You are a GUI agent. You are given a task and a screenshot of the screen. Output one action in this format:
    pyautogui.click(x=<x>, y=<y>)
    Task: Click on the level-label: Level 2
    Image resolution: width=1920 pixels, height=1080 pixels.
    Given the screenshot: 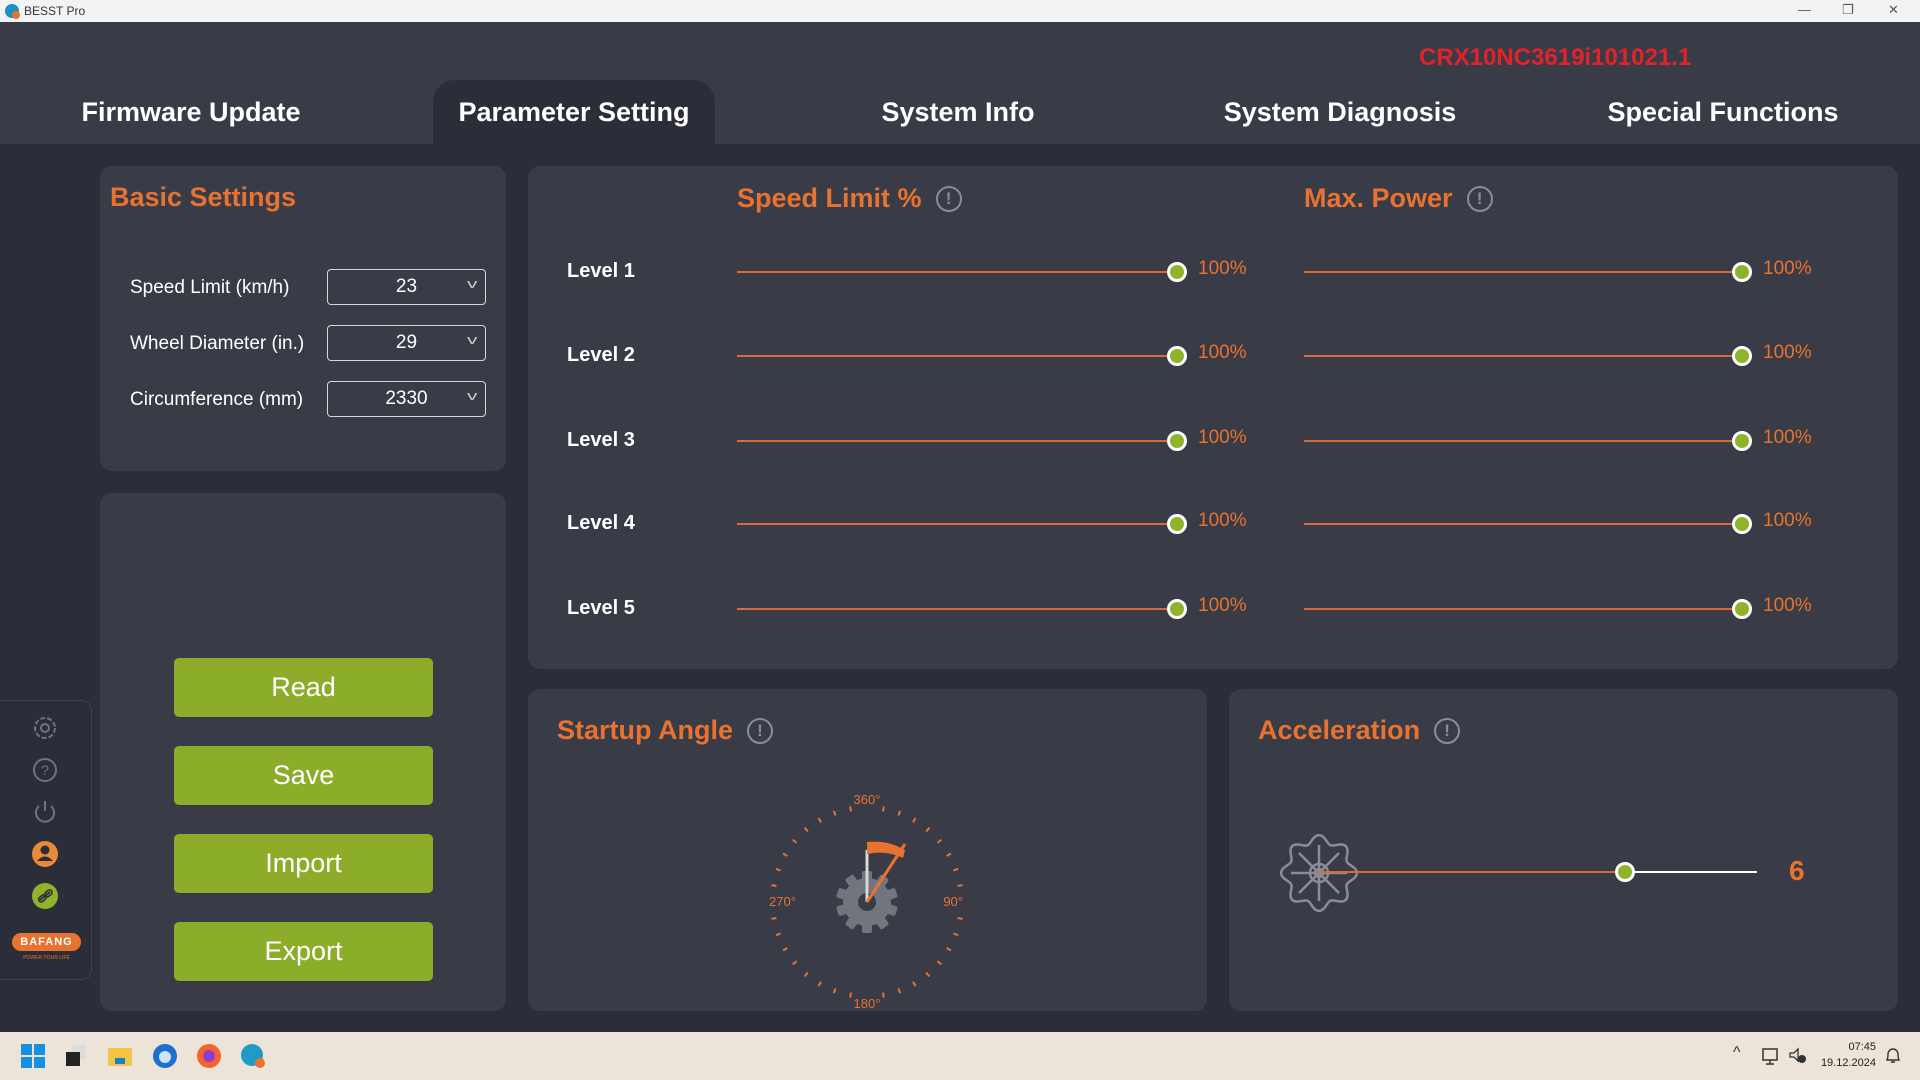 What is the action you would take?
    pyautogui.click(x=601, y=355)
    